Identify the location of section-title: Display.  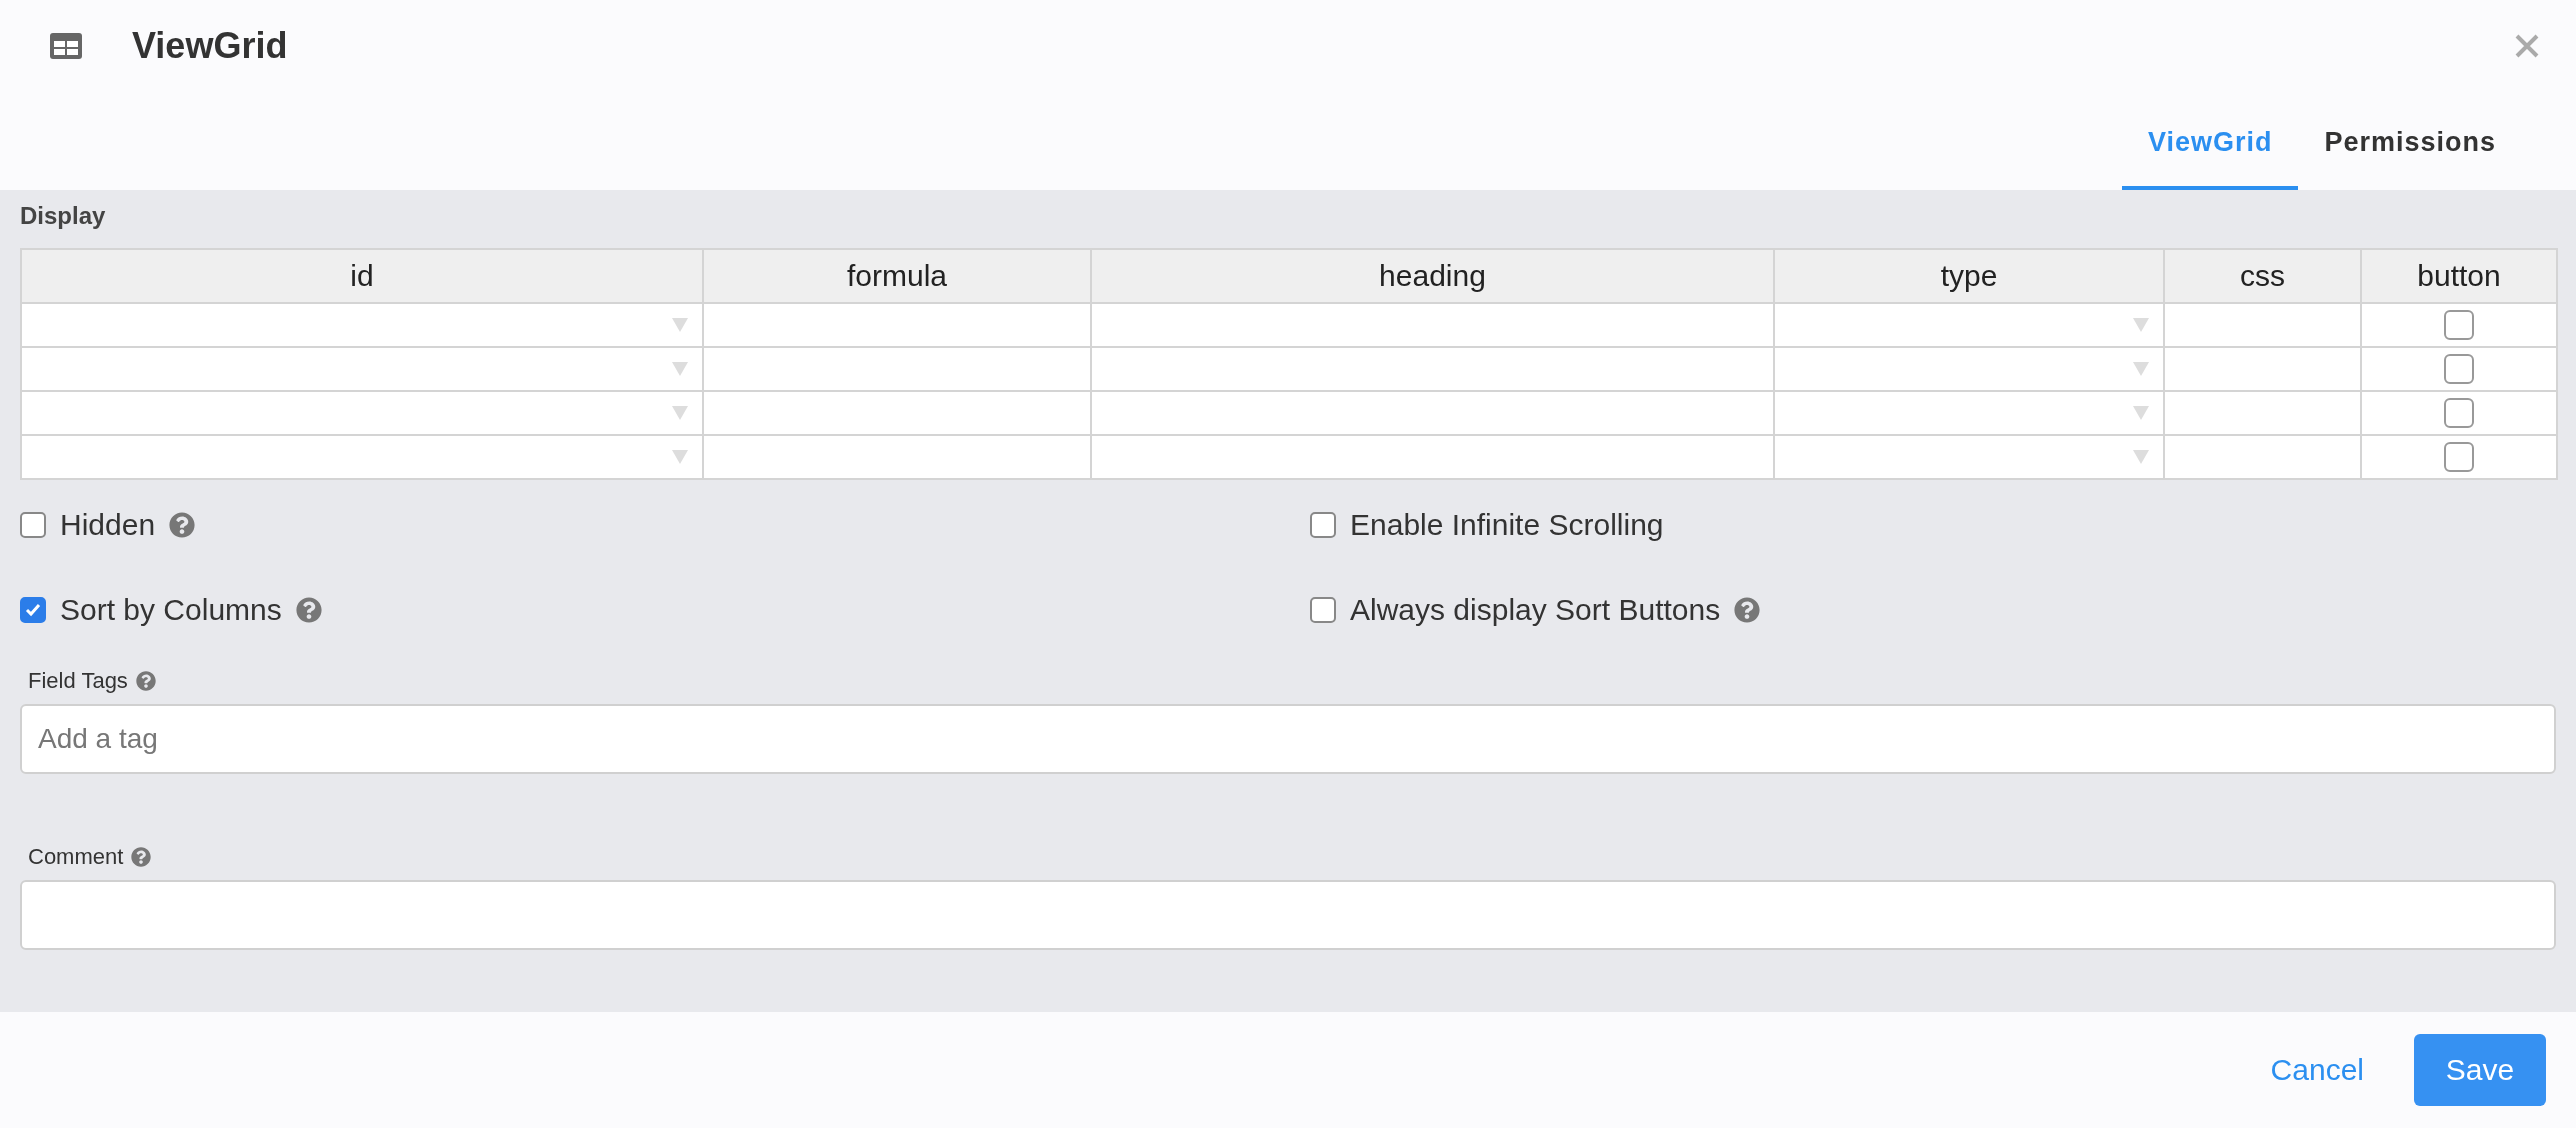
(63, 216).